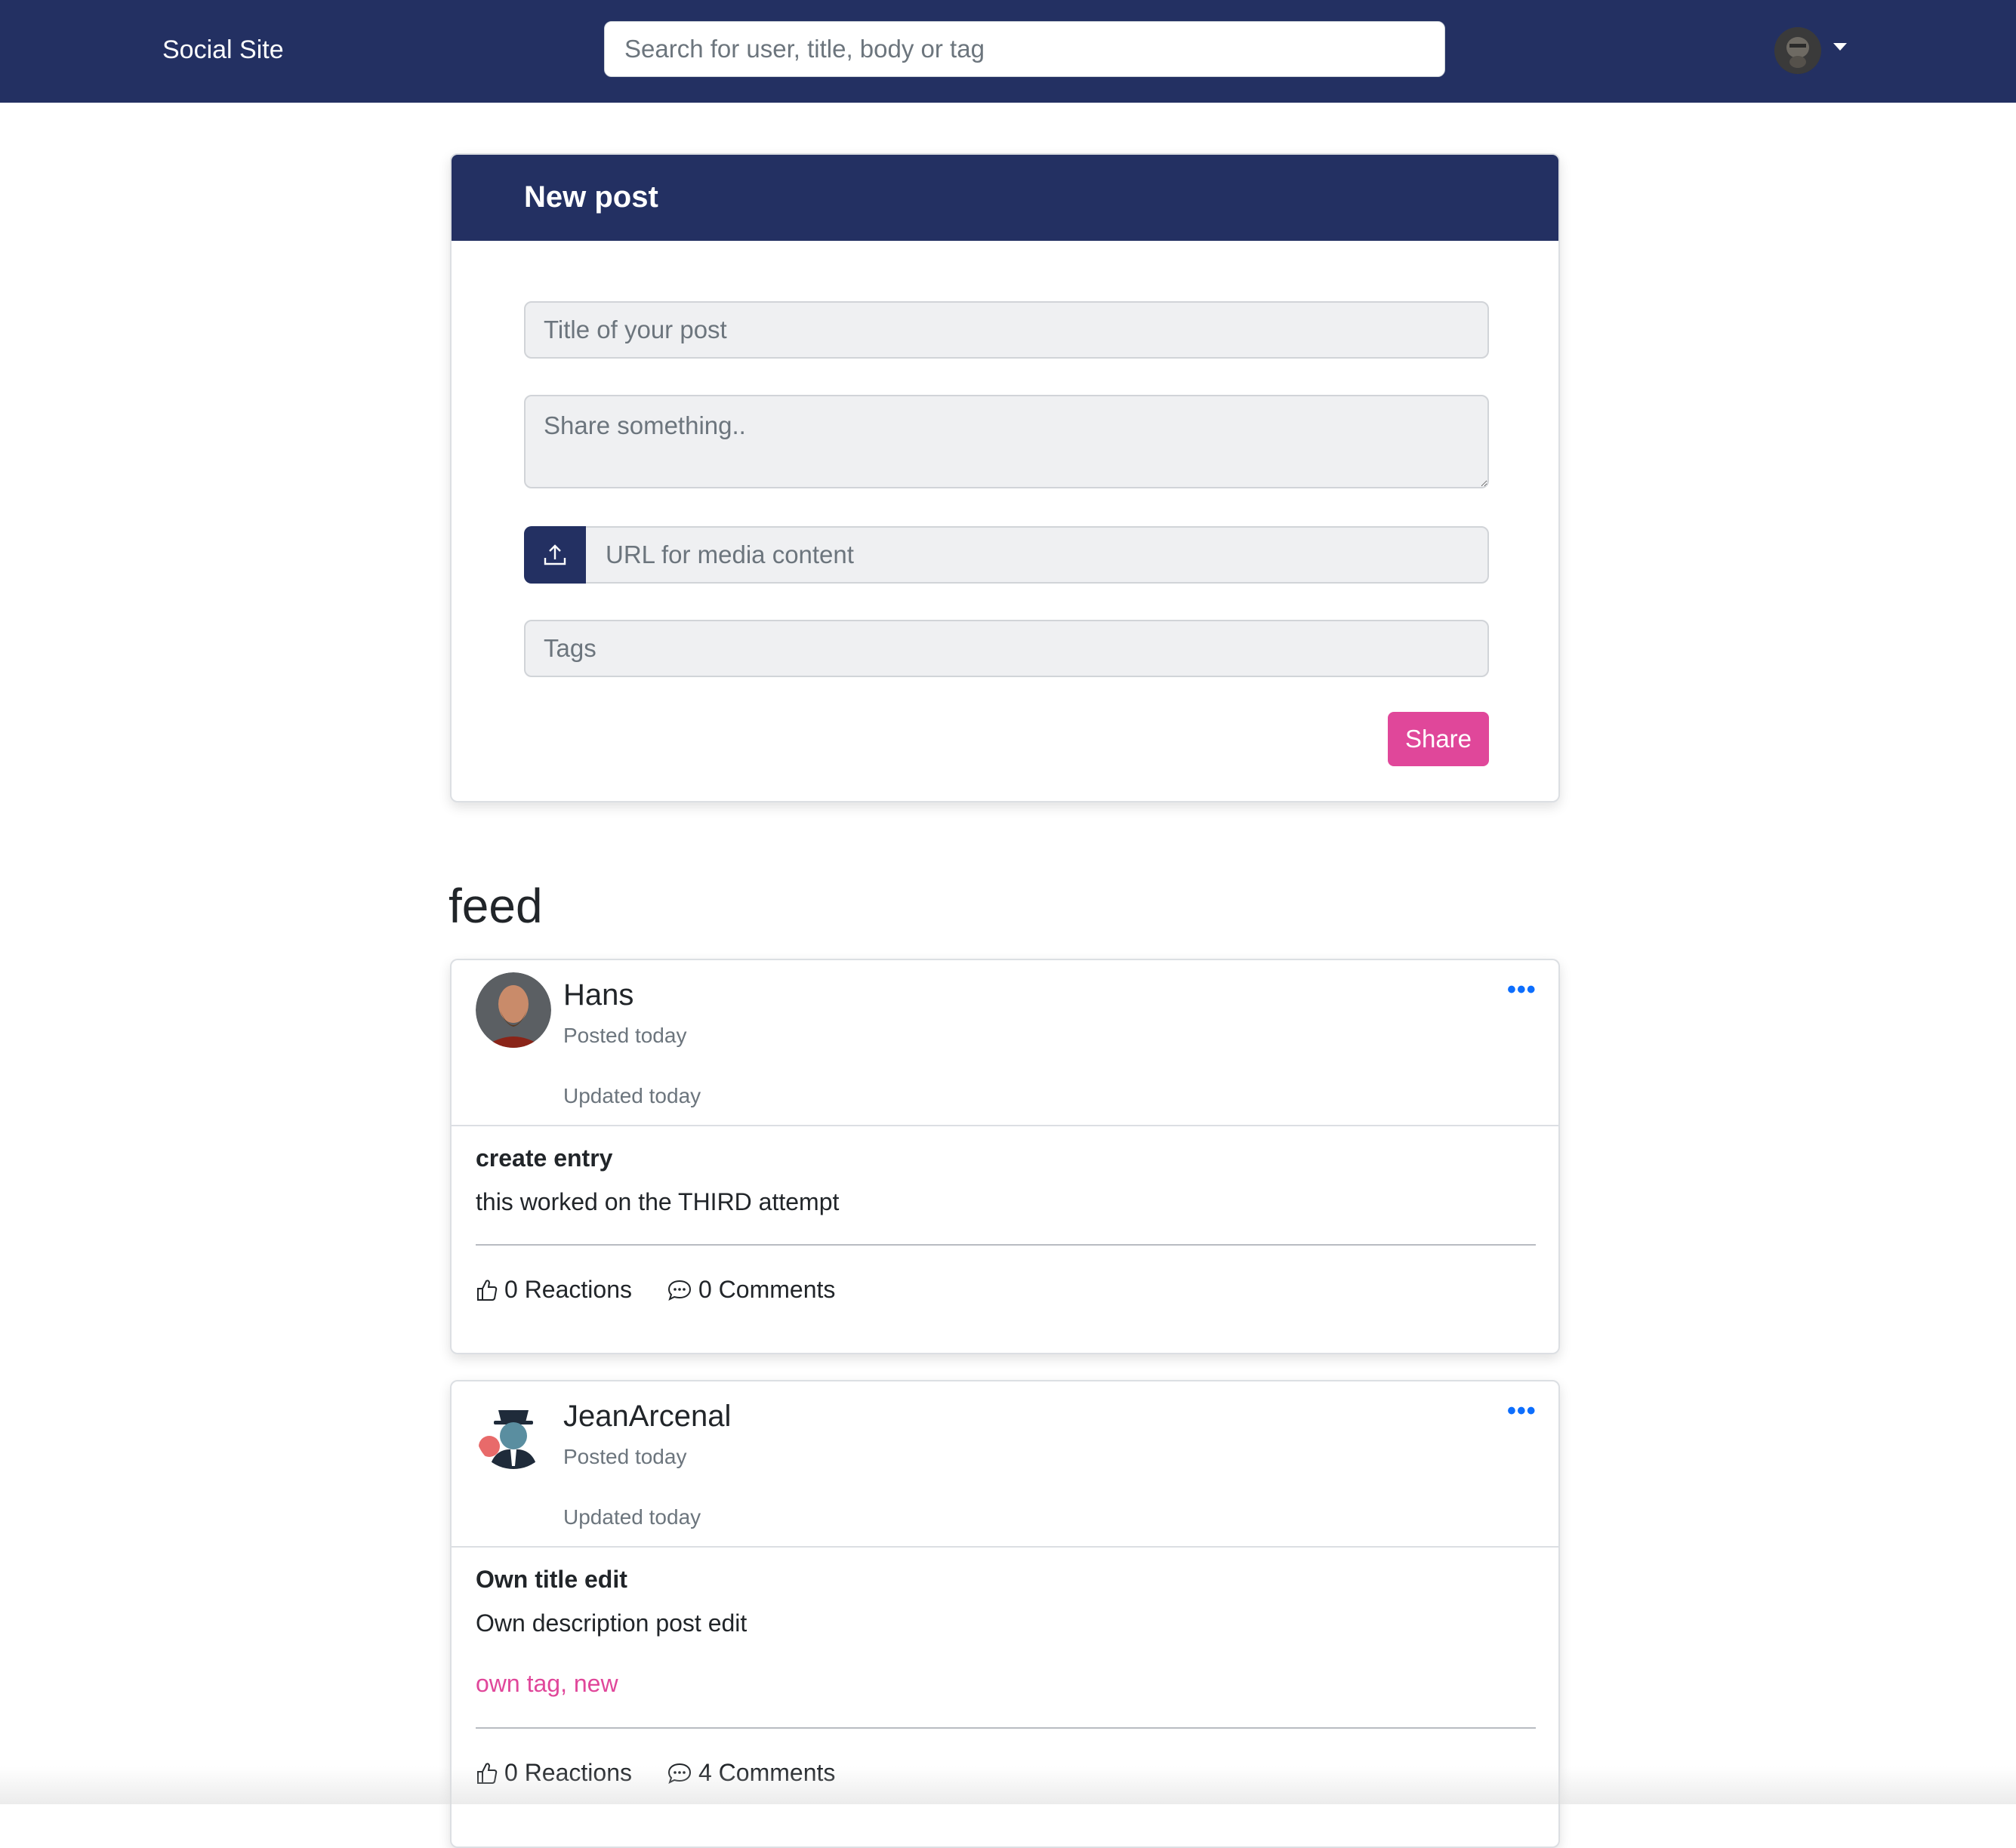  Describe the element at coordinates (658, 1201) in the screenshot. I see `post-body: this worked on the THIRD attempt` at that location.